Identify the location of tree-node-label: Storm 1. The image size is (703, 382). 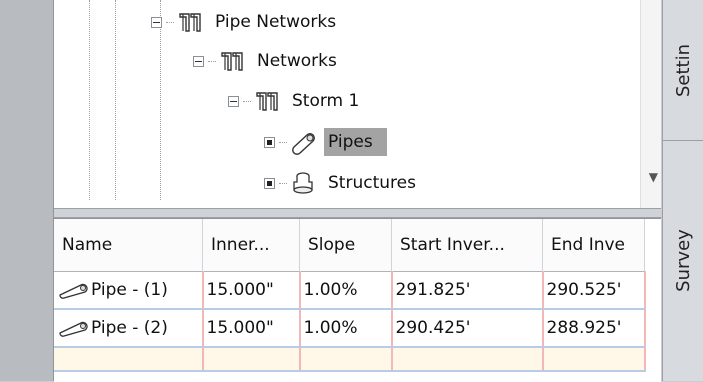
(326, 101).